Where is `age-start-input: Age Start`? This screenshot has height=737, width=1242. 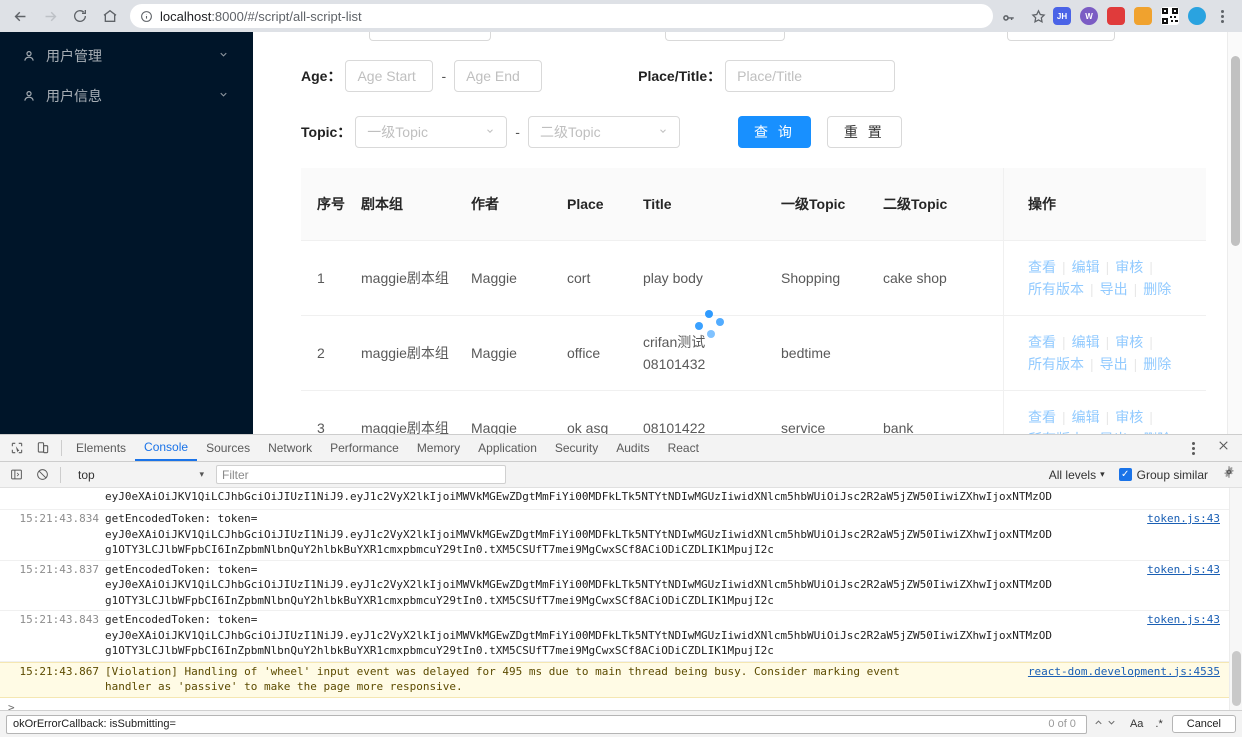
age-start-input: Age Start is located at coordinates (389, 76).